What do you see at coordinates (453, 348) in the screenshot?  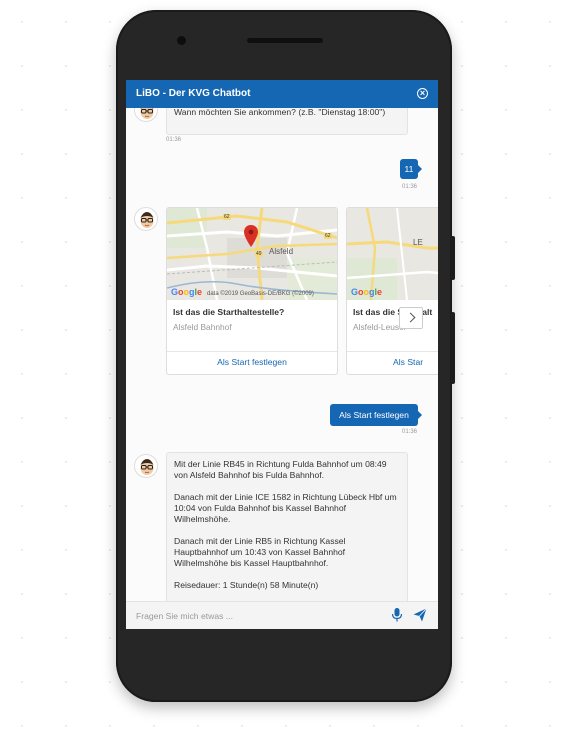 I see `phone-power-button` at bounding box center [453, 348].